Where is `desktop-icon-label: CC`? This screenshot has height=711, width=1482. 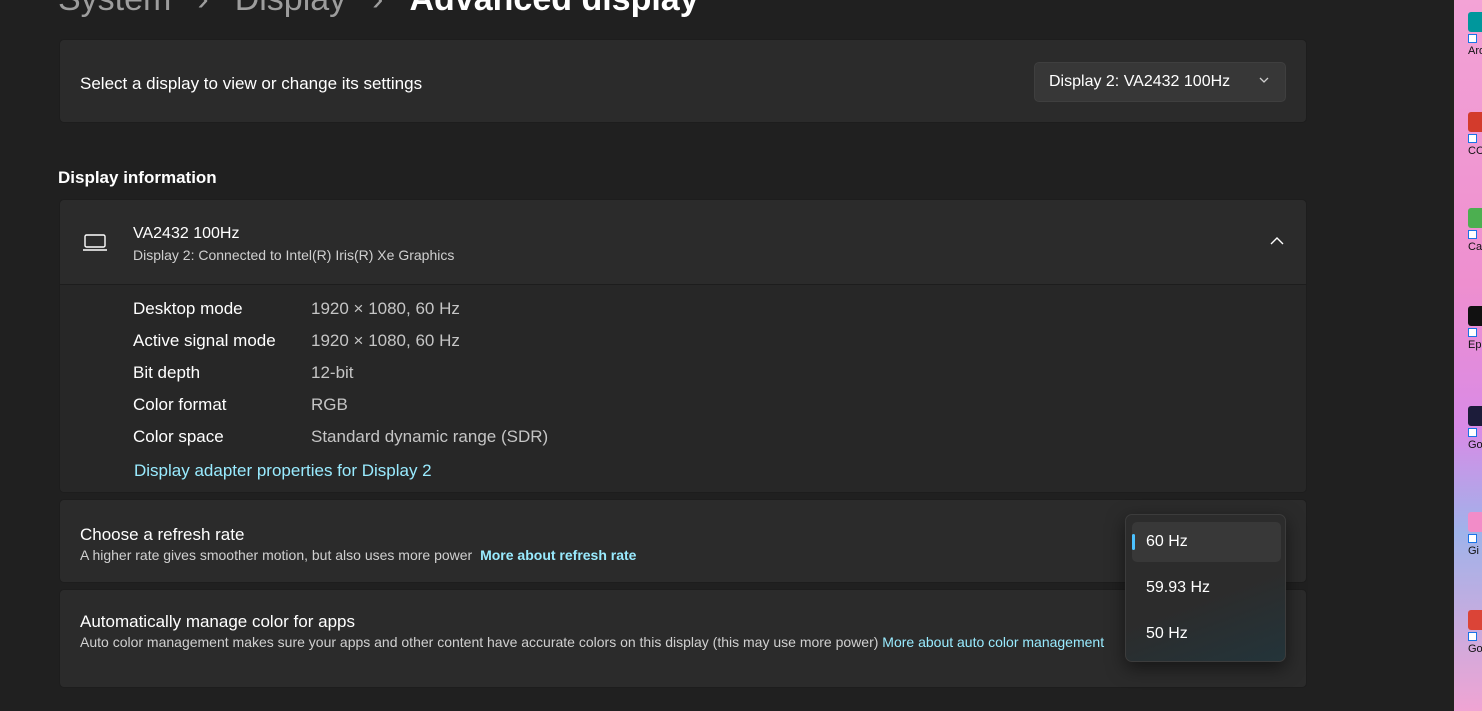
desktop-icon-label: CC is located at coordinates (1475, 151).